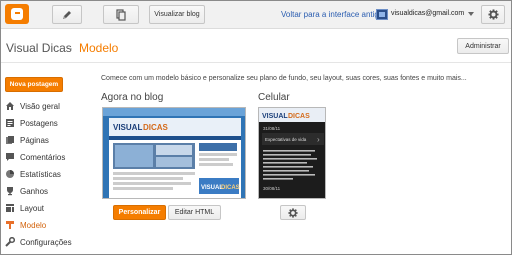 Image resolution: width=512 pixels, height=255 pixels. I want to click on desktop-badge-dicas: DICAS, so click(230, 188).